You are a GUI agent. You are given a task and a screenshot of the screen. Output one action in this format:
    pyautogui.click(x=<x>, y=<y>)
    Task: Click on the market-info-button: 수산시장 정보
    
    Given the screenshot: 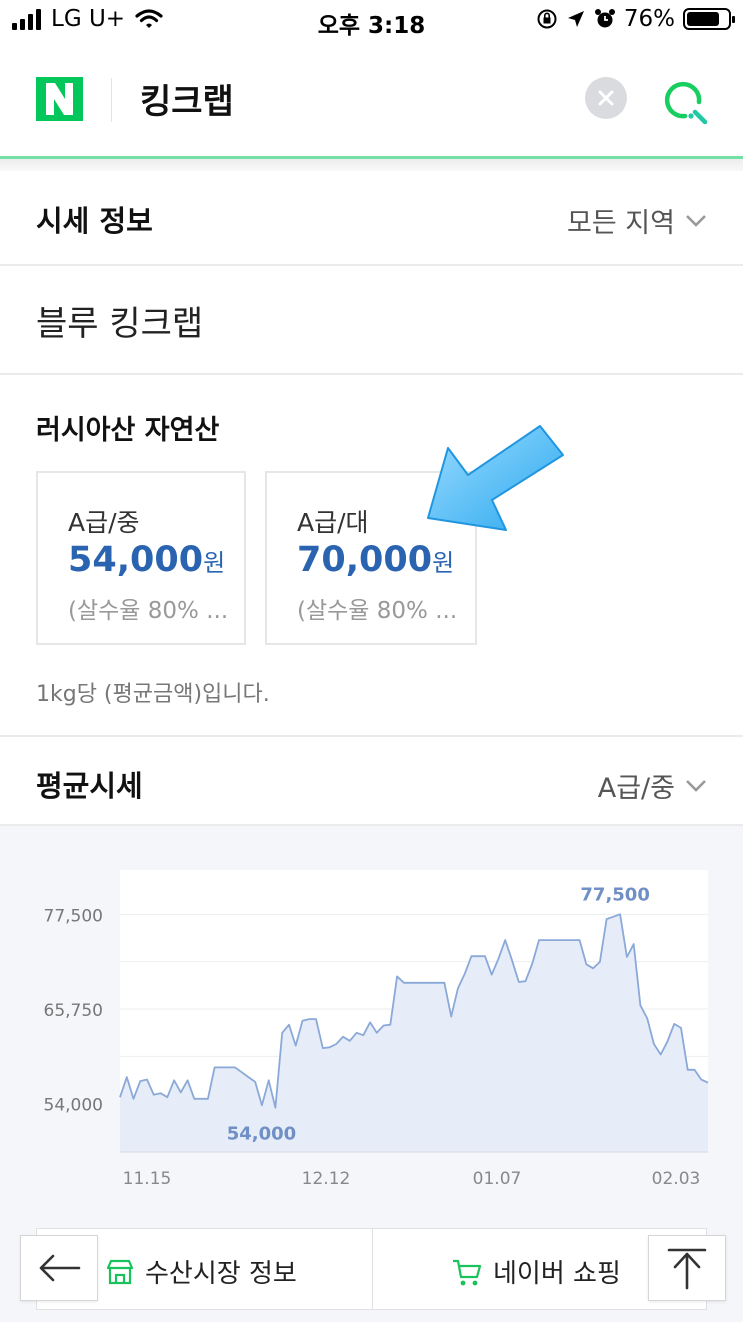 What is the action you would take?
    pyautogui.click(x=201, y=1271)
    